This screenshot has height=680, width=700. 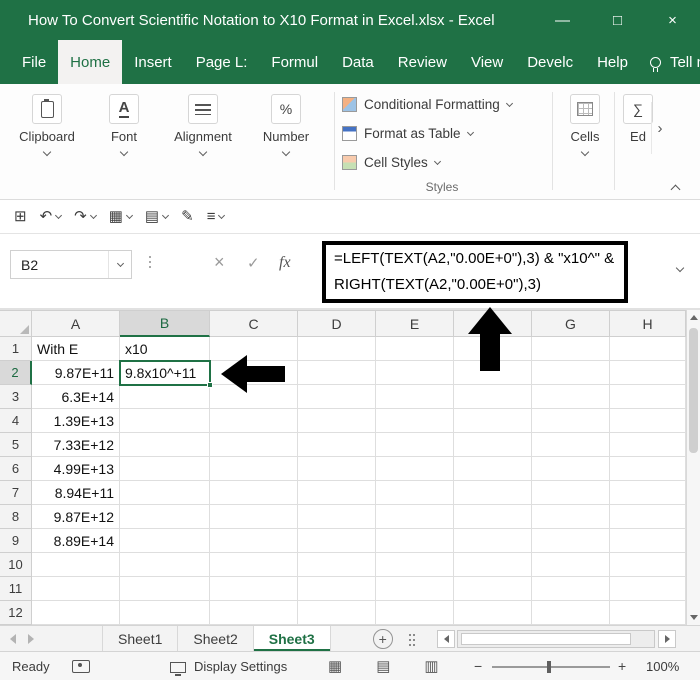 What do you see at coordinates (16, 517) in the screenshot?
I see `row-header-8: 8` at bounding box center [16, 517].